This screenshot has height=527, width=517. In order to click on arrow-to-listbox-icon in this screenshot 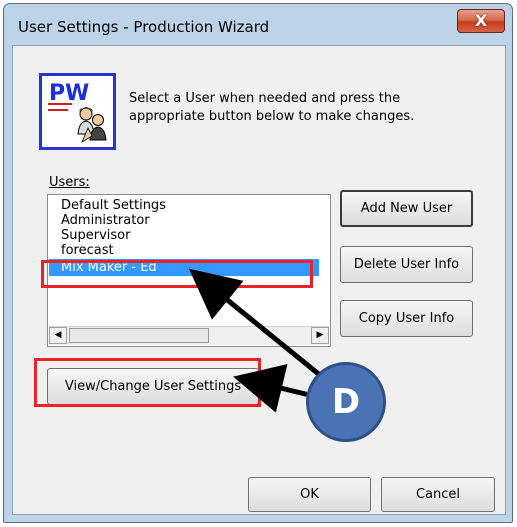, I will do `click(258, 325)`.